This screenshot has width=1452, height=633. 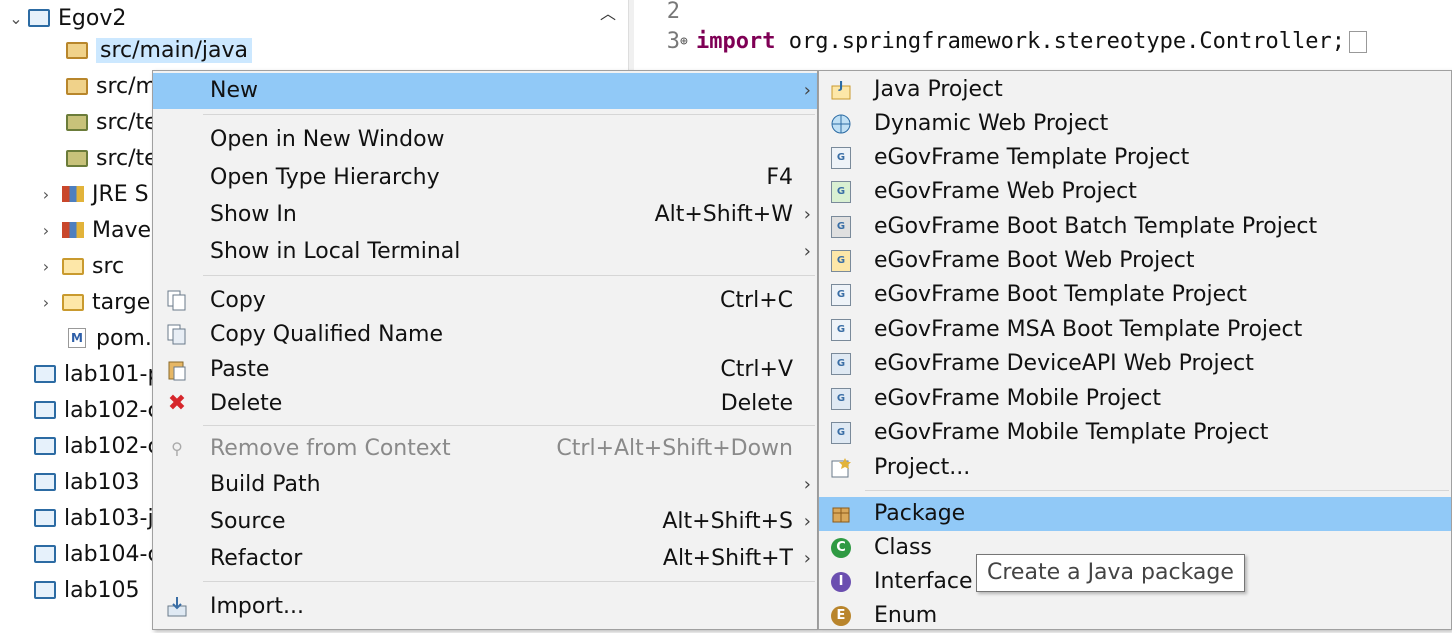 What do you see at coordinates (113, 374) in the screenshot?
I see `tree-label: lab101-p` at bounding box center [113, 374].